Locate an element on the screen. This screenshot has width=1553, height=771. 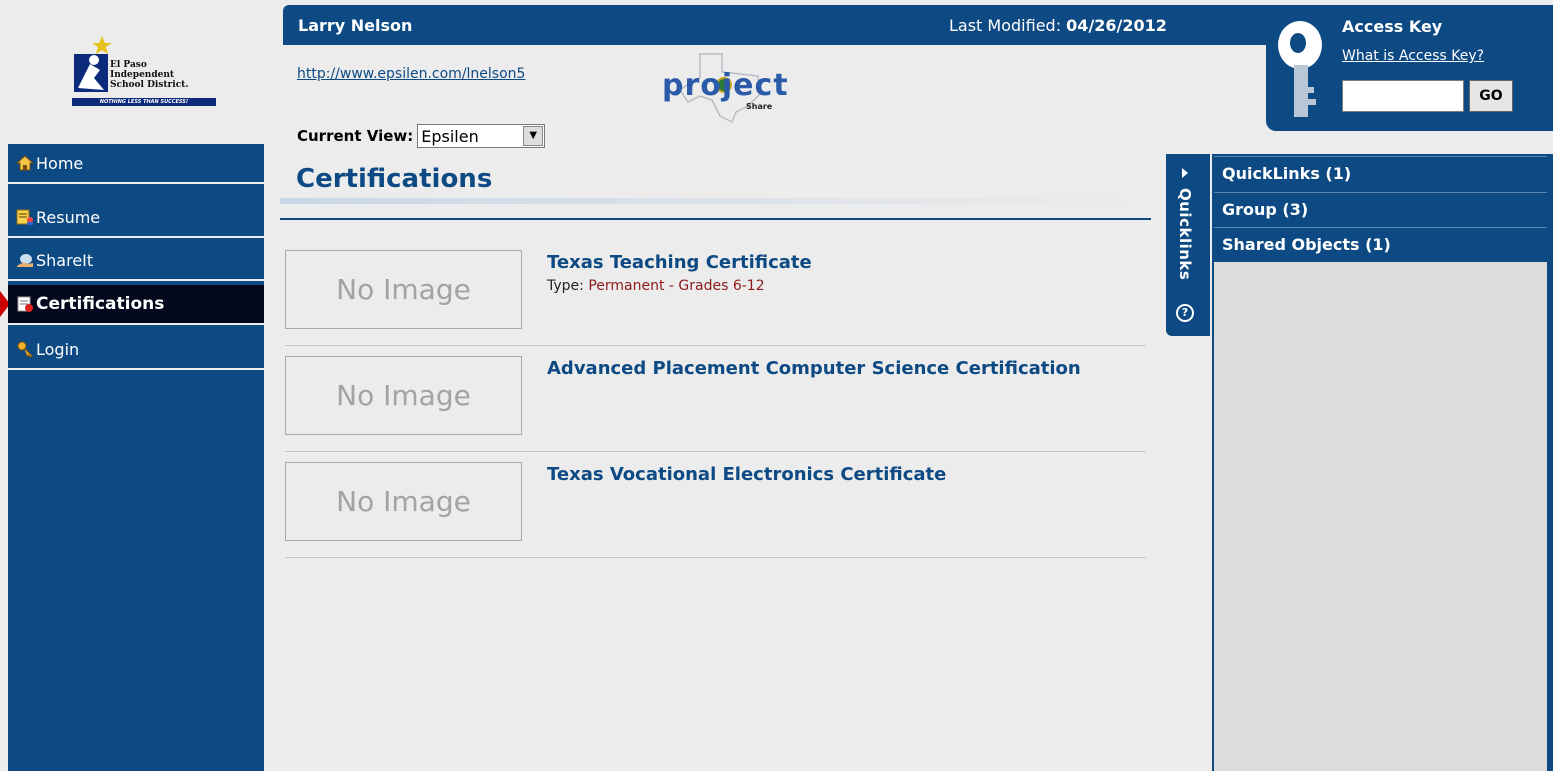
district-name-line: School District. is located at coordinates (149, 85).